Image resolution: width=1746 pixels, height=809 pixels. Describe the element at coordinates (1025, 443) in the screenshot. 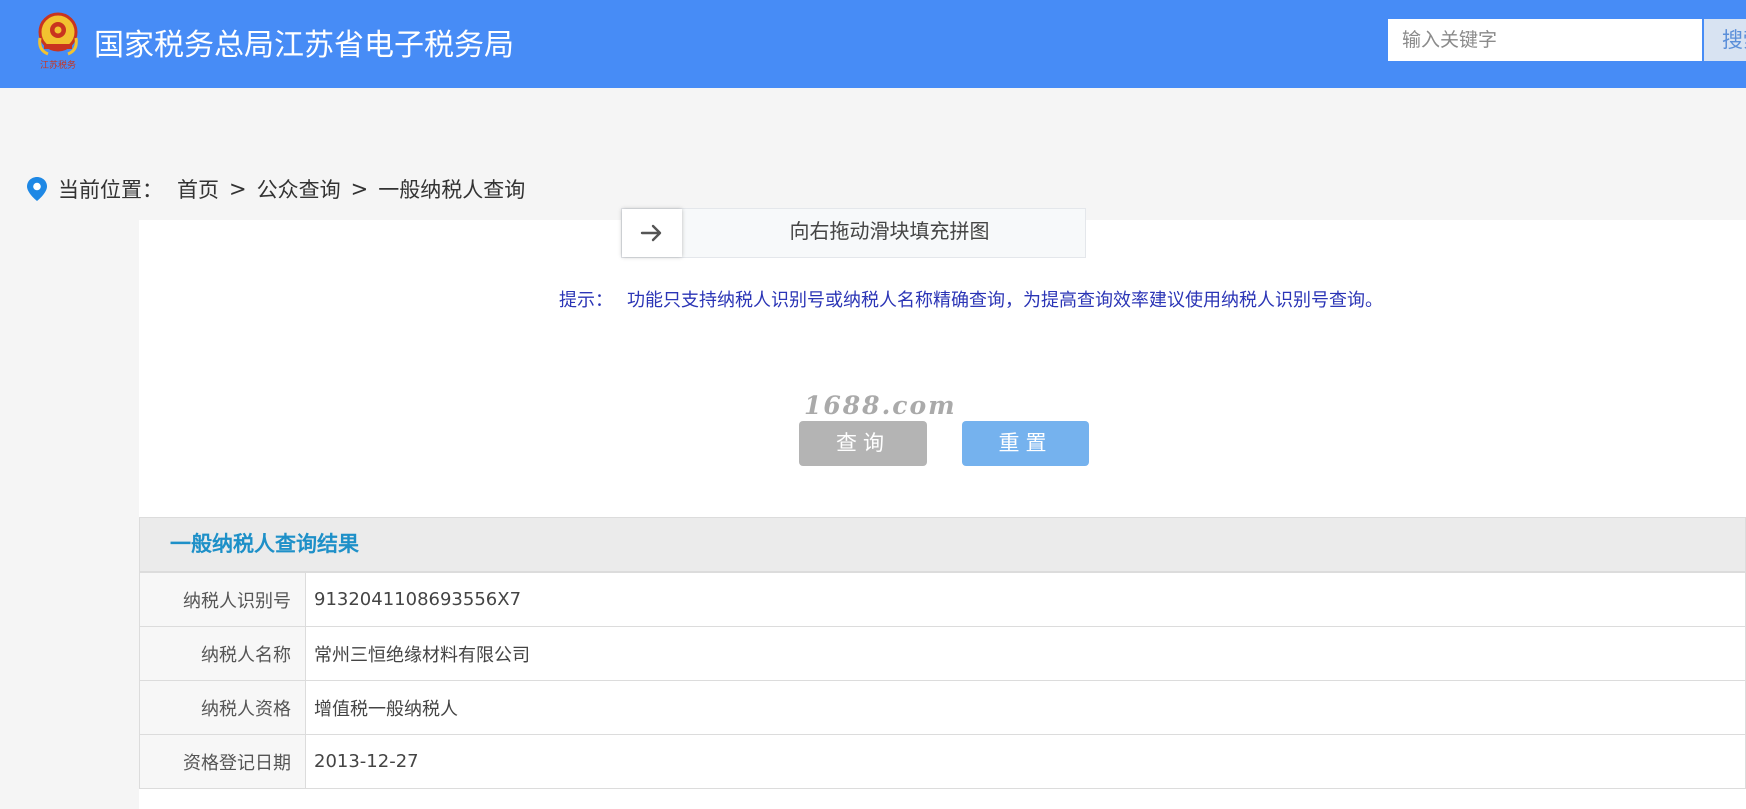

I see `reset-button: 重置` at that location.